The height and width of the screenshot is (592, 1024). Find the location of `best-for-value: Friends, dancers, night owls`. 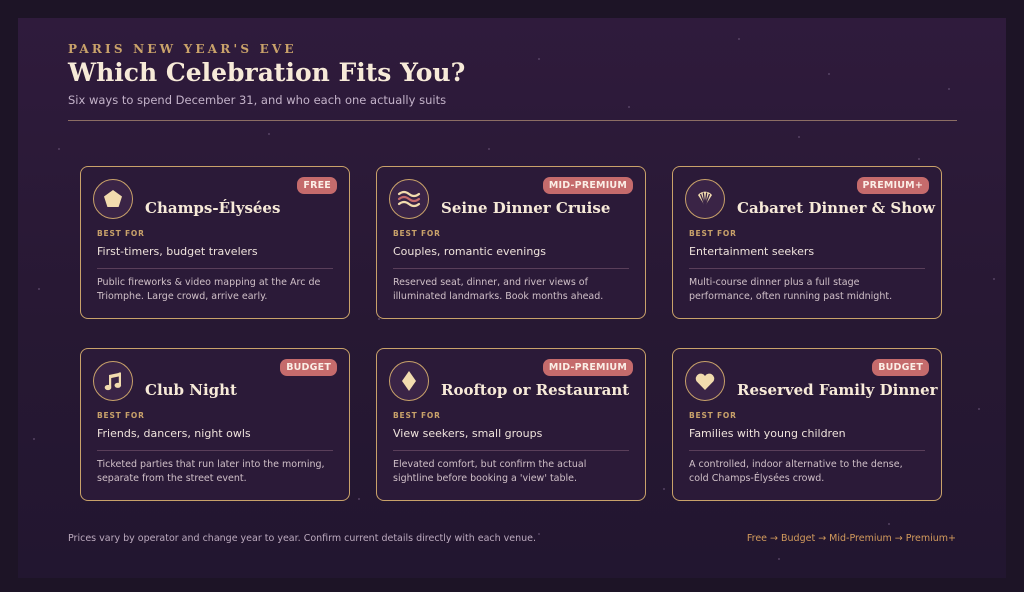

best-for-value: Friends, dancers, night owls is located at coordinates (174, 433).